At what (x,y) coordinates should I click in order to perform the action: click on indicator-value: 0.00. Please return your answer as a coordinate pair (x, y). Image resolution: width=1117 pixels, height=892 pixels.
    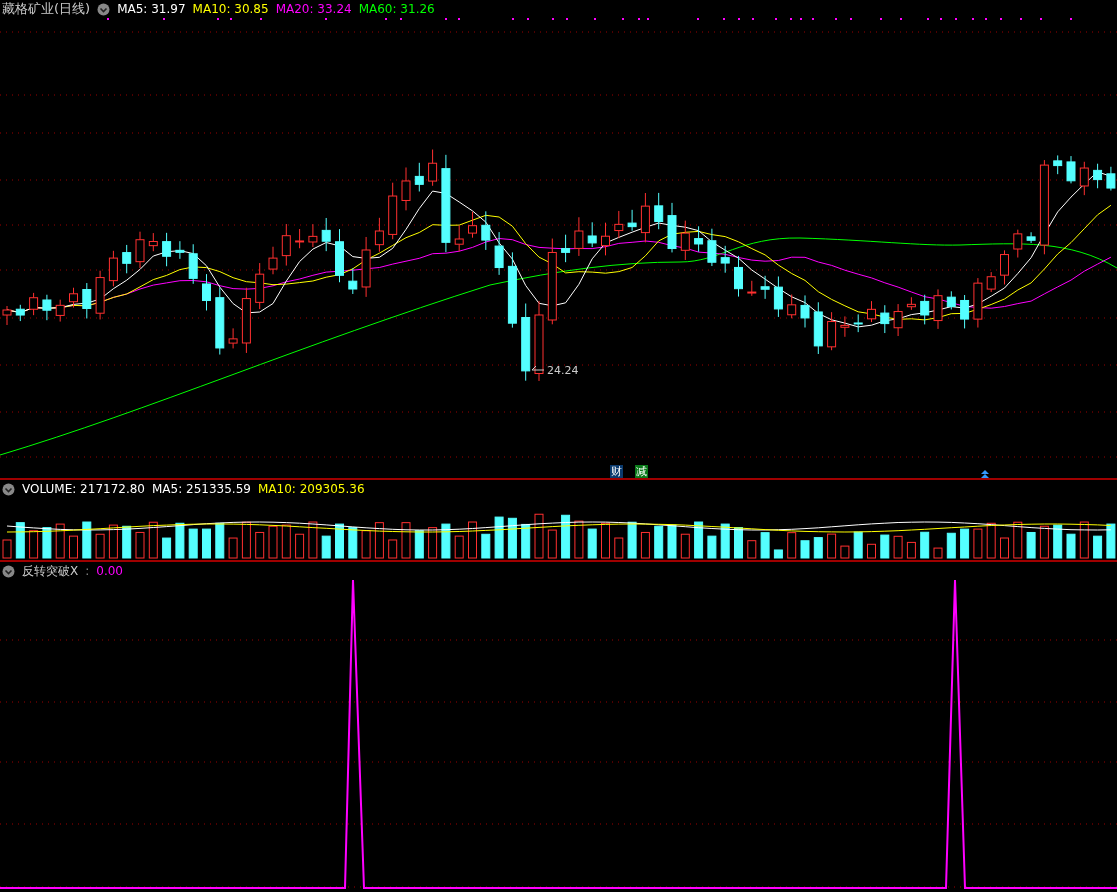
    Looking at the image, I should click on (109, 571).